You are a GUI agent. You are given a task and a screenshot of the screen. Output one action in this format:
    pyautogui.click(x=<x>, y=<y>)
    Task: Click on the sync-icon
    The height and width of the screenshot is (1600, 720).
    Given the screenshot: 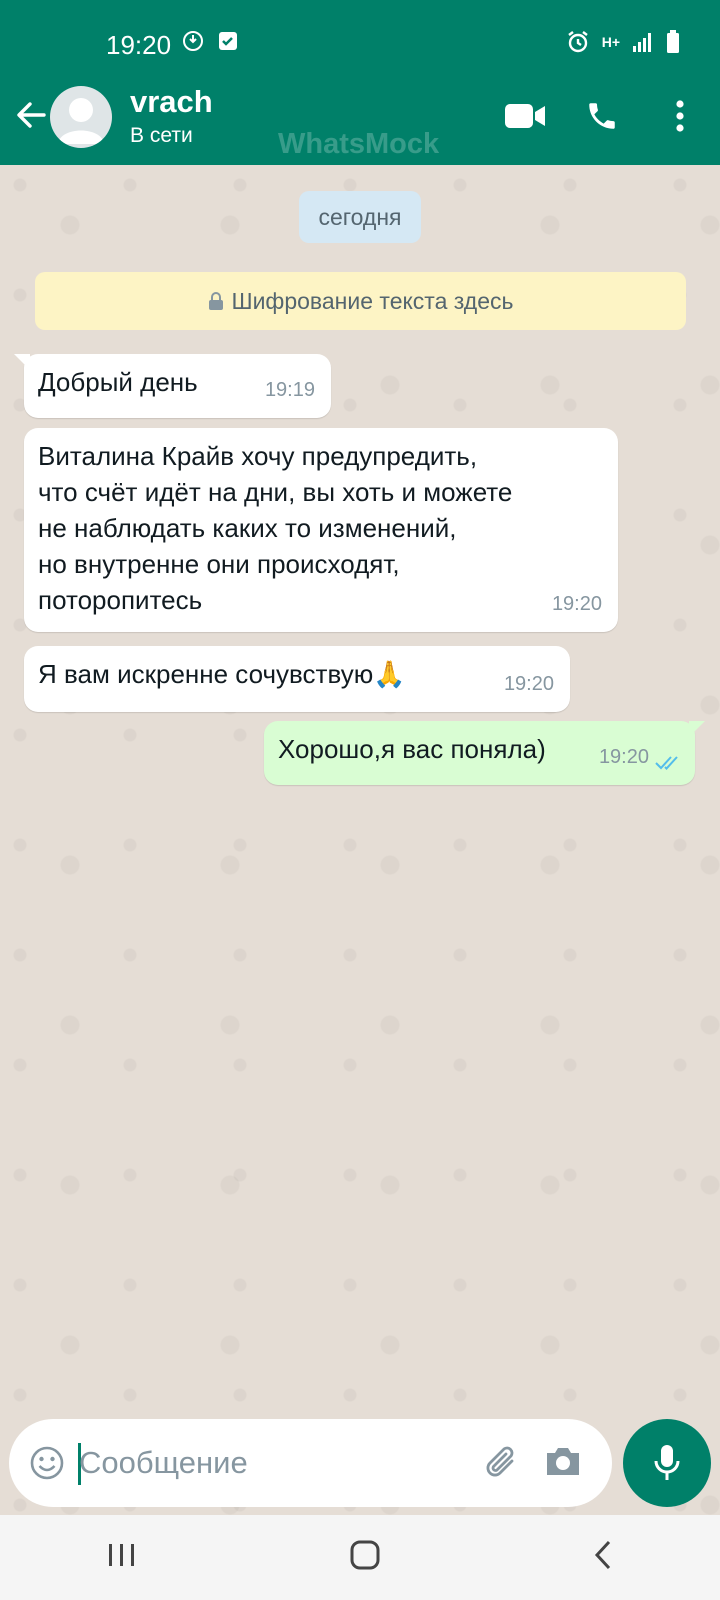 What is the action you would take?
    pyautogui.click(x=193, y=41)
    